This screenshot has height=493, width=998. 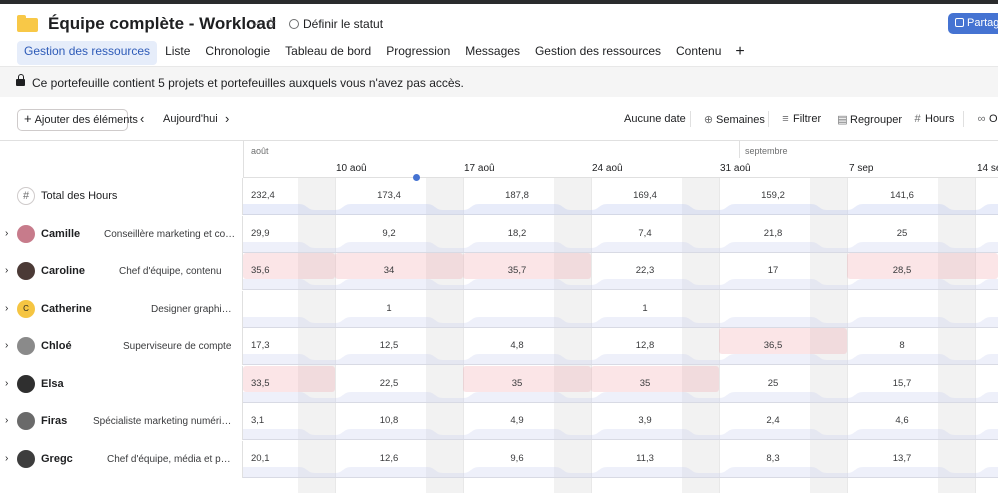 What do you see at coordinates (902, 420) in the screenshot?
I see `hours-value: 4,6` at bounding box center [902, 420].